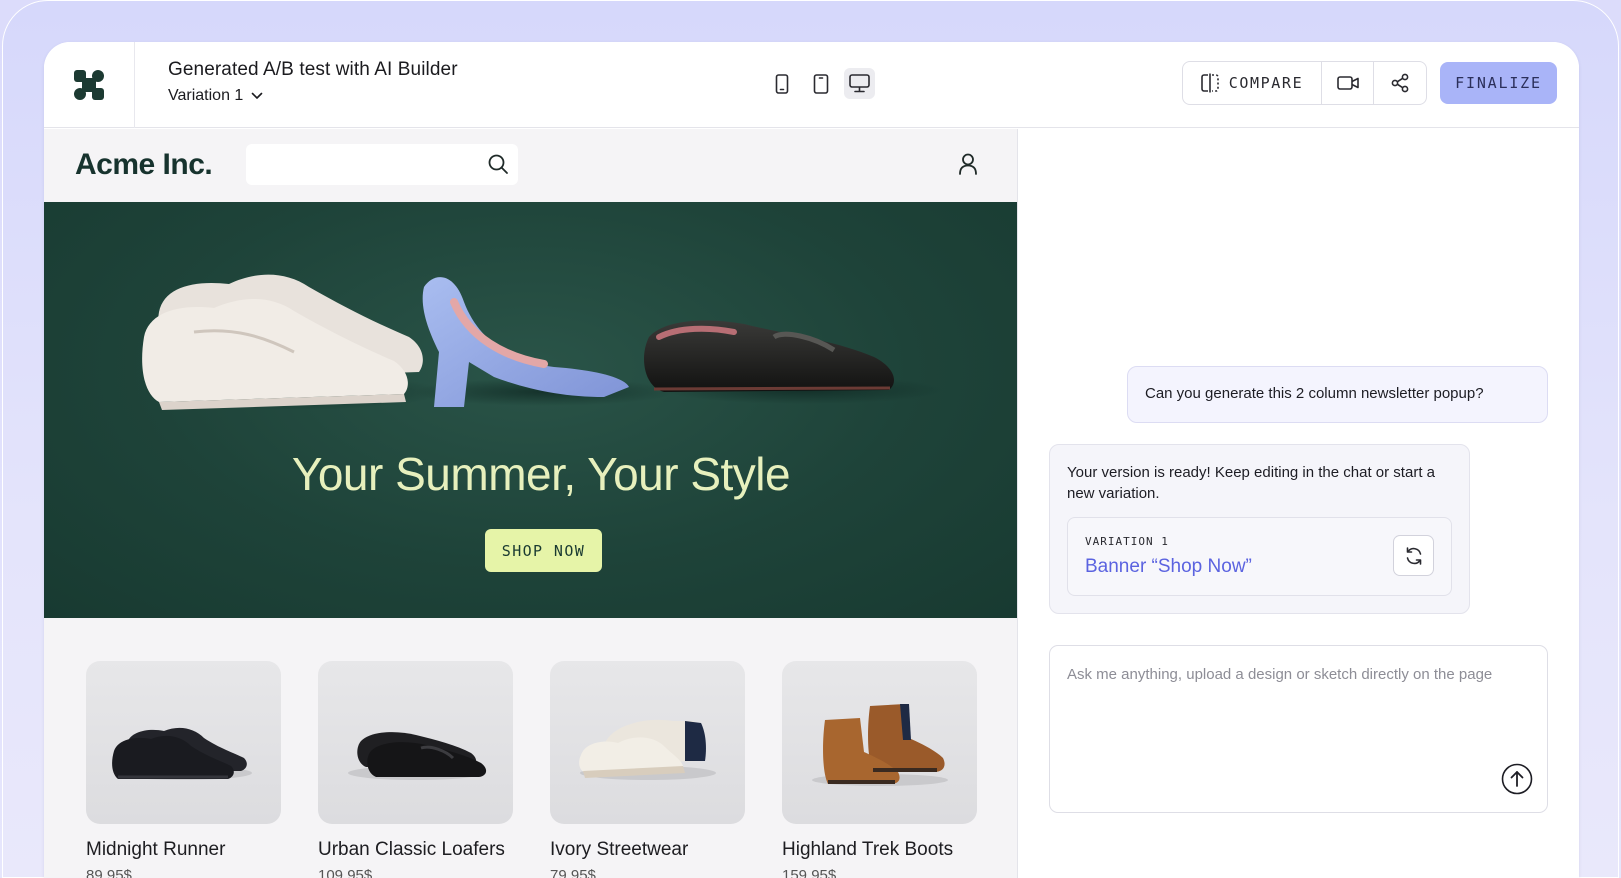  I want to click on record-button, so click(1348, 83).